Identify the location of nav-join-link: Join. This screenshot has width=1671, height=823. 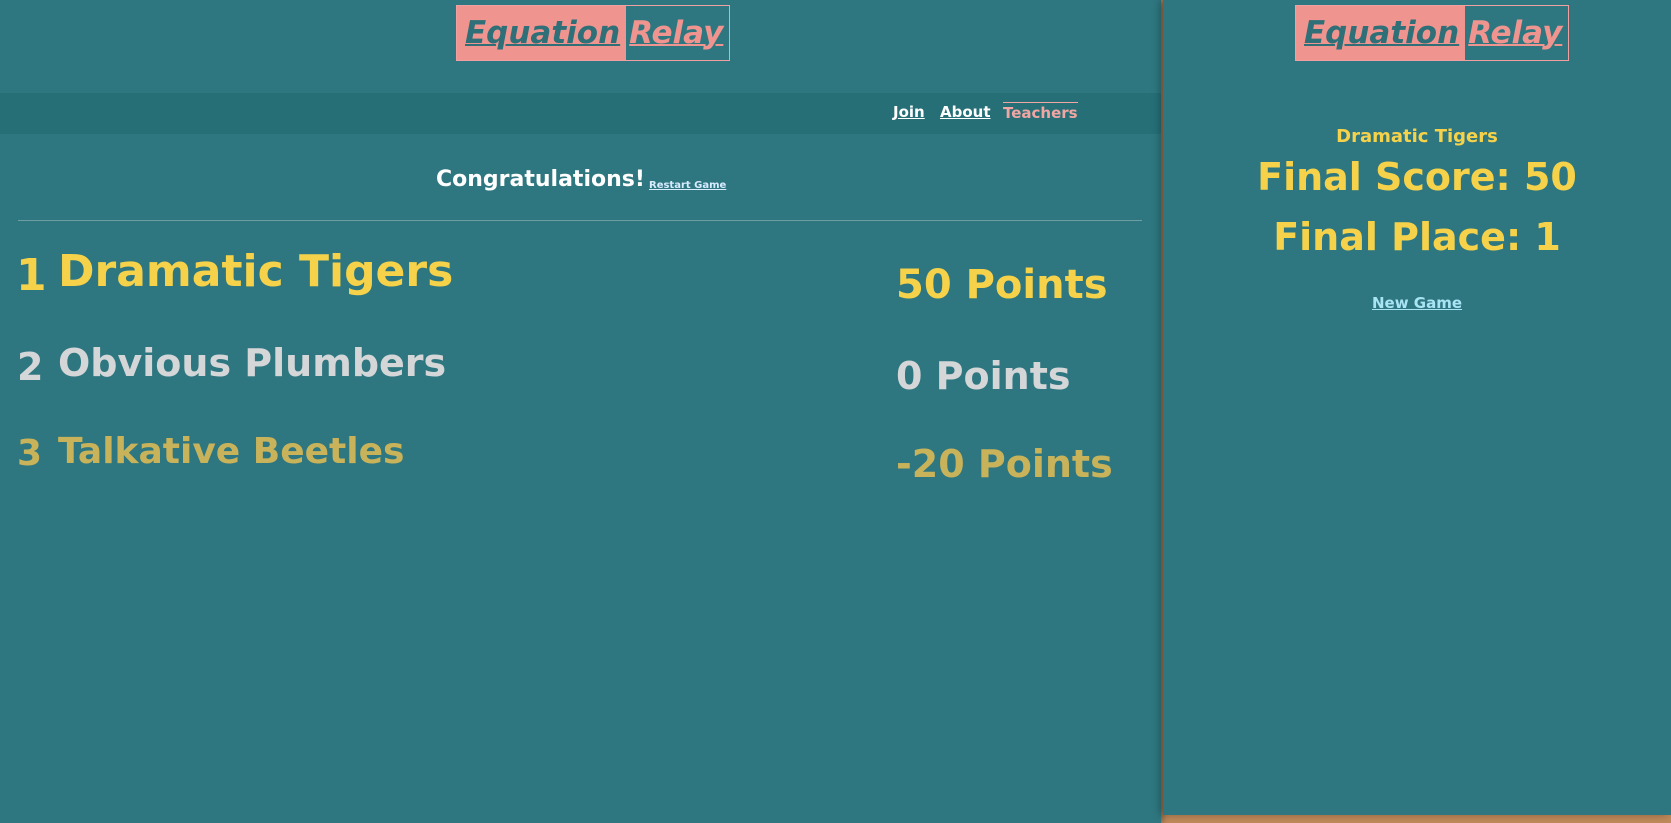
(909, 112).